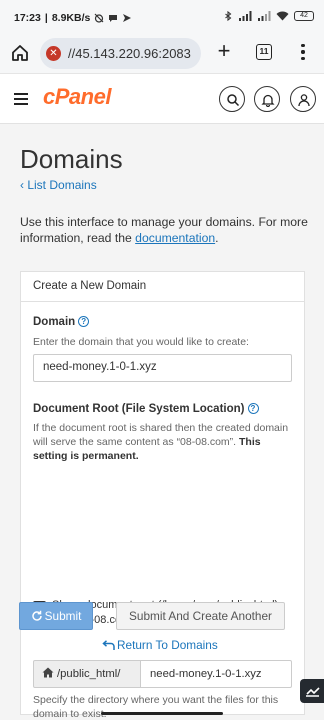  I want to click on notifications-button, so click(267, 99).